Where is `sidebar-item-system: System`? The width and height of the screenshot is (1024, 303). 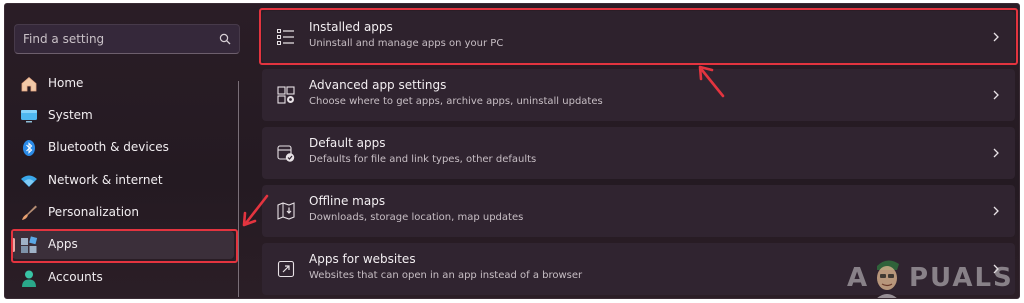 sidebar-item-system: System is located at coordinates (123, 116).